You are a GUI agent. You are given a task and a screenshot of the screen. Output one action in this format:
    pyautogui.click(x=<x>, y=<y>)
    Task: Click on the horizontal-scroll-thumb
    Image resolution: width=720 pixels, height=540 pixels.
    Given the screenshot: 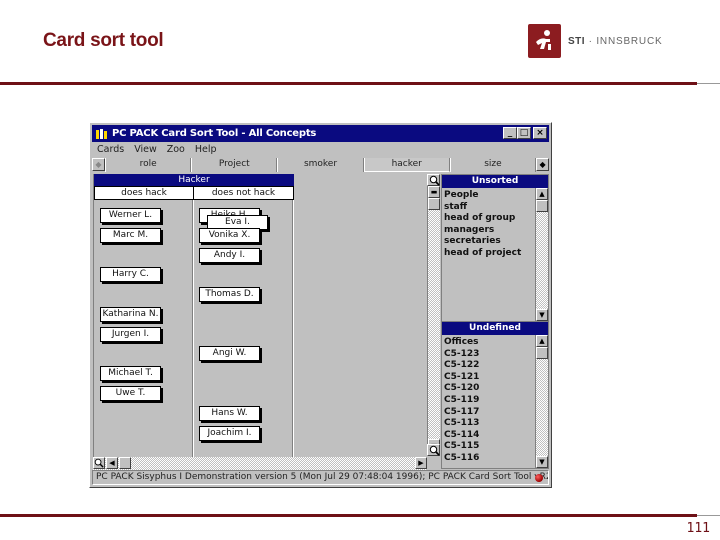 What is the action you would take?
    pyautogui.click(x=125, y=463)
    